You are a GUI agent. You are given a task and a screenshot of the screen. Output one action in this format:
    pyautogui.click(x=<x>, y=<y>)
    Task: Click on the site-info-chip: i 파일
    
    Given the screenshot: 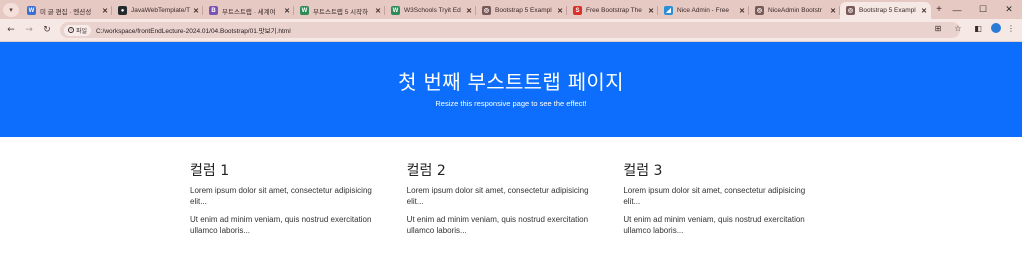 What is the action you would take?
    pyautogui.click(x=78, y=30)
    